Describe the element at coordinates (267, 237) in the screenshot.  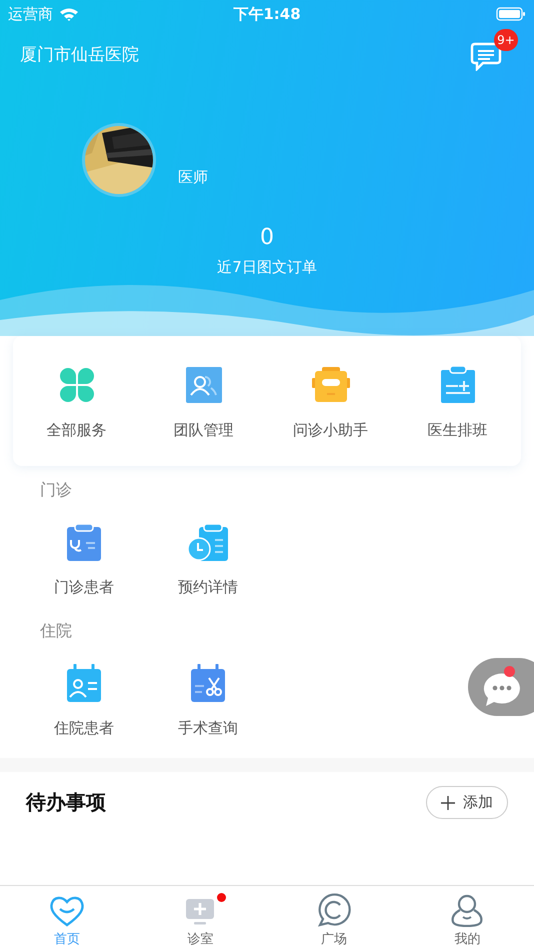
I see `order-count: 0` at that location.